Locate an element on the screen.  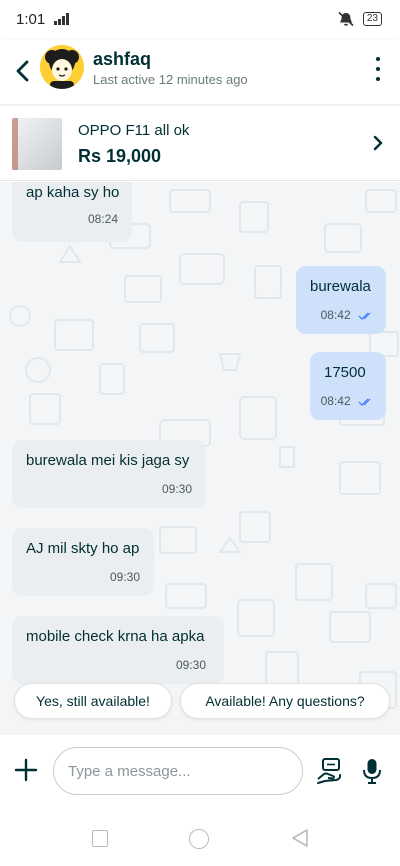
quick-reply-any-questions: Available! Any questions? is located at coordinates (285, 701).